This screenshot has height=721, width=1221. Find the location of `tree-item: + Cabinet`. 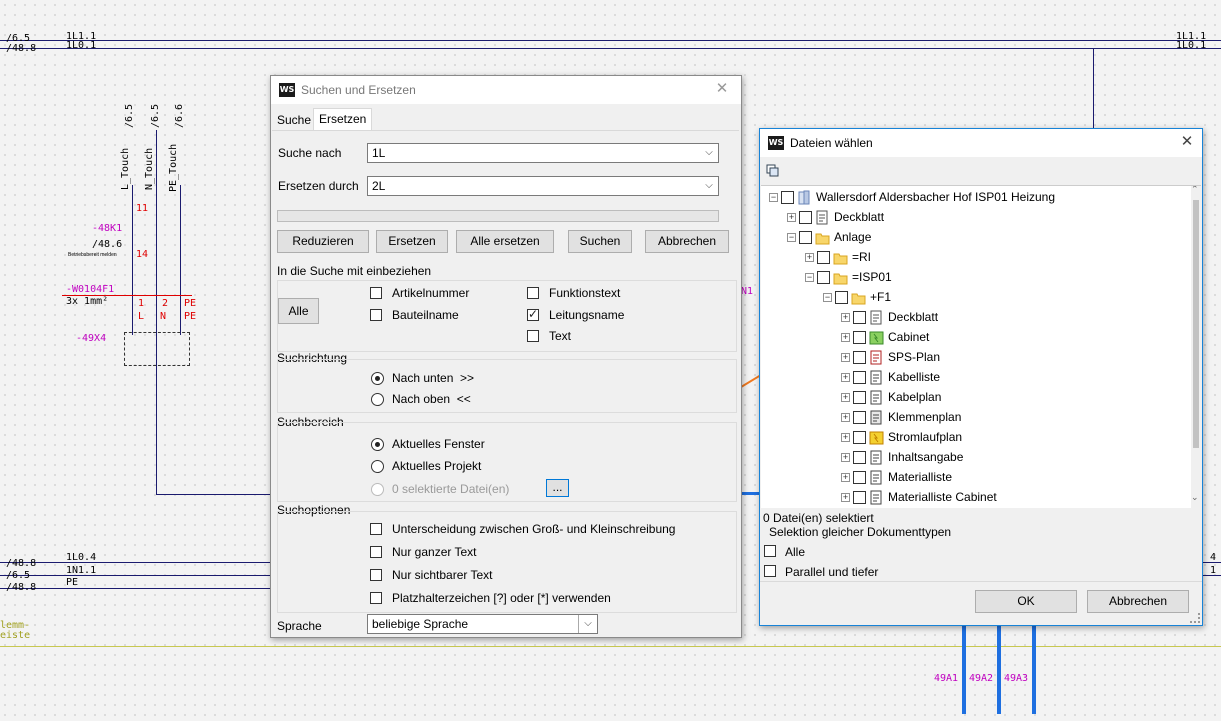

tree-item: + Cabinet is located at coordinates (975, 338).